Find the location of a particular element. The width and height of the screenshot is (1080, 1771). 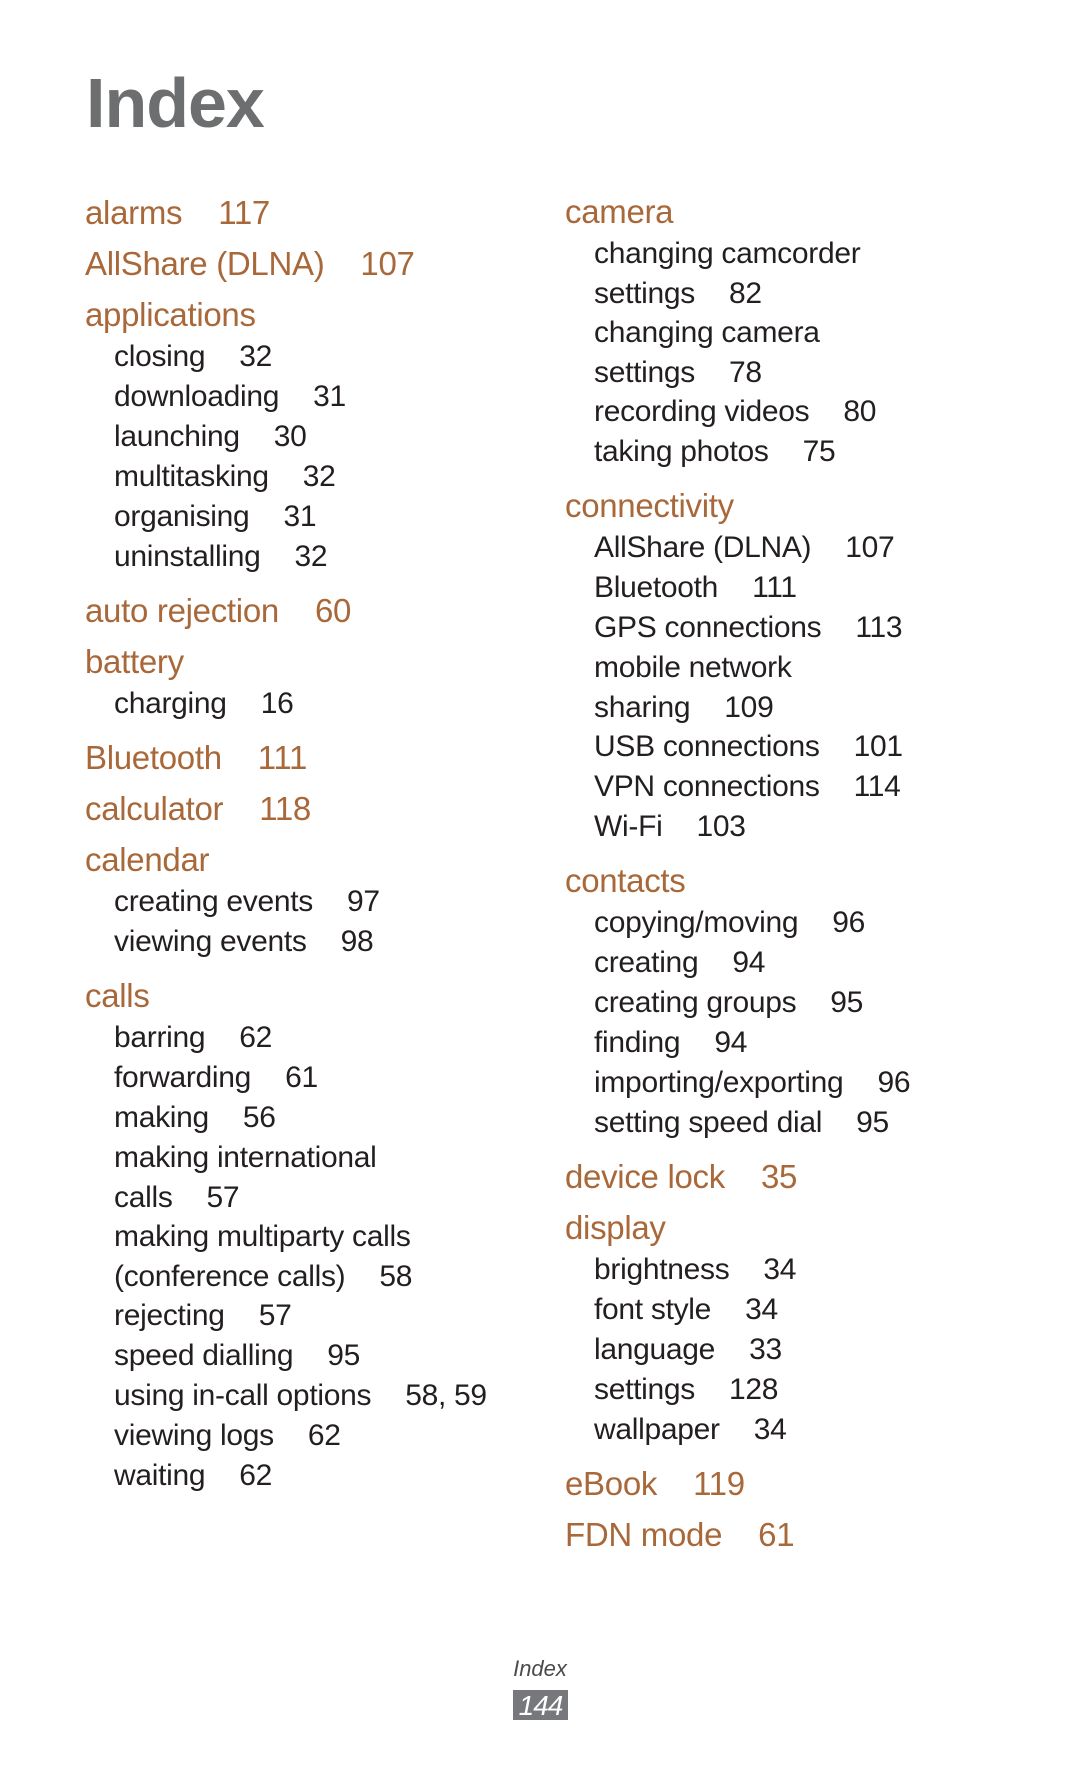

subentry-line: waiting 62 is located at coordinates (334, 1476).